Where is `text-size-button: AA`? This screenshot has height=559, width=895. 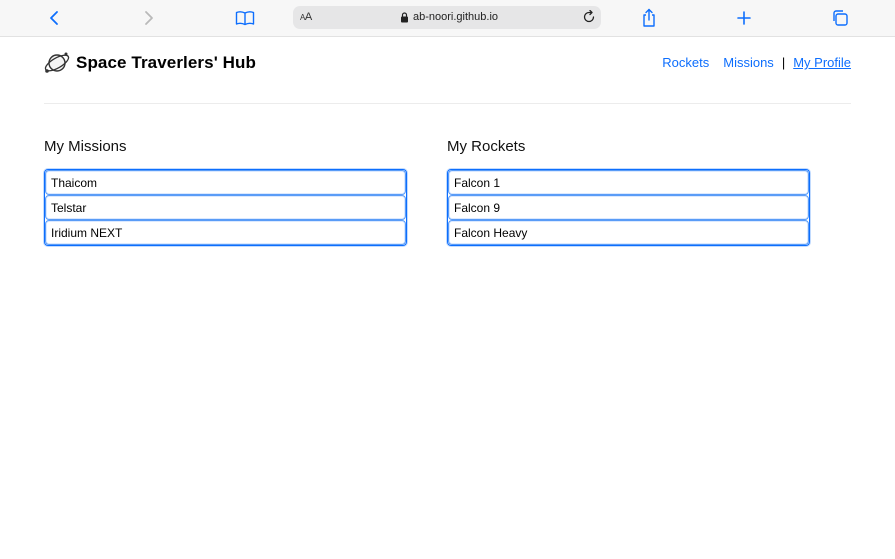 text-size-button: AA is located at coordinates (306, 17).